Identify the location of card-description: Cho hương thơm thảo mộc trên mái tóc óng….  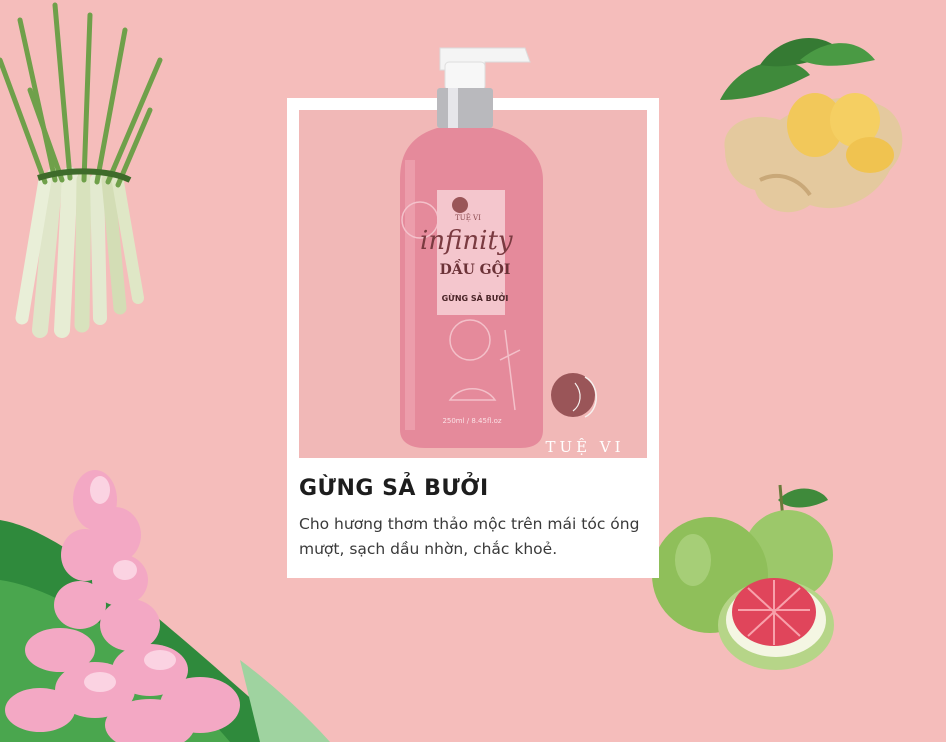
(469, 536).